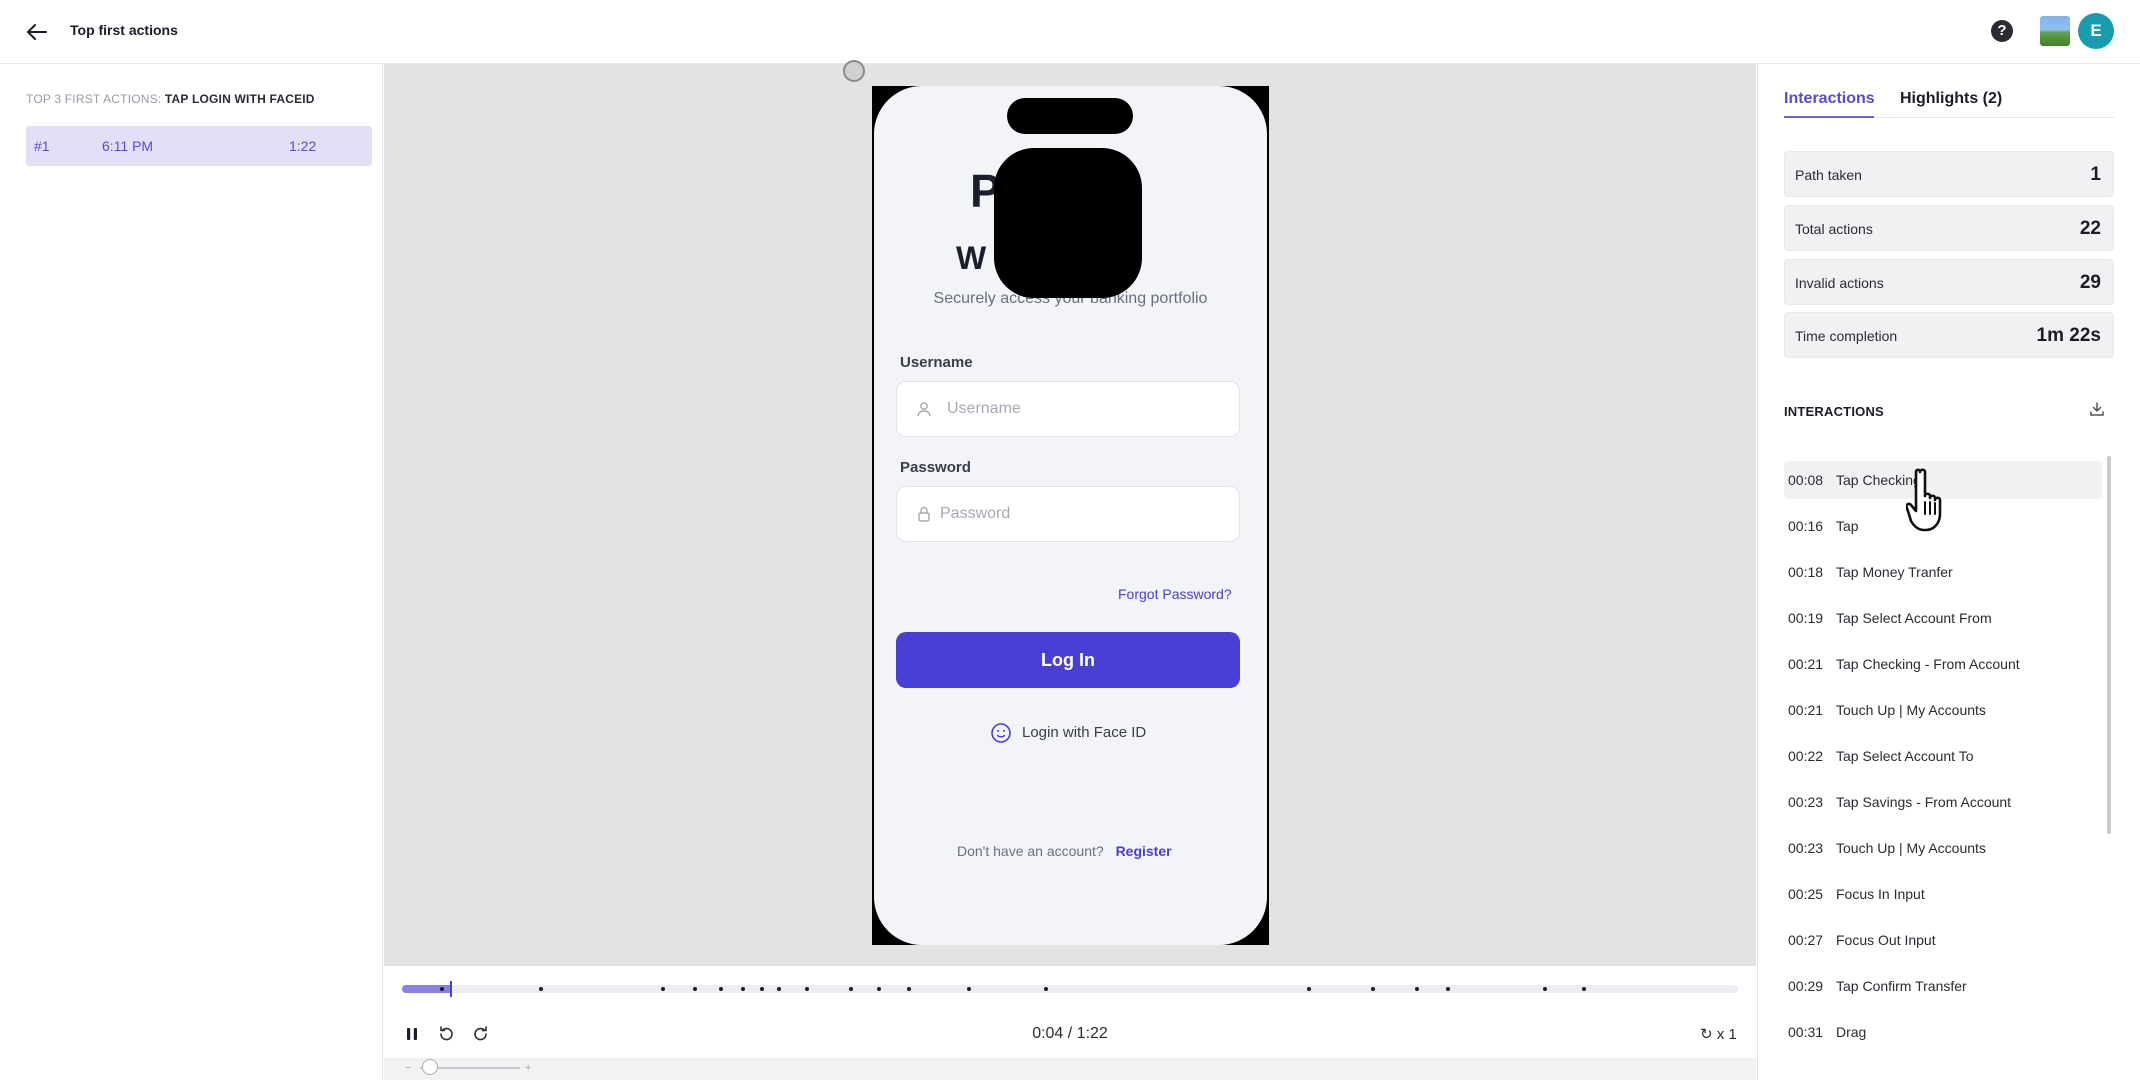 The height and width of the screenshot is (1080, 2140). Describe the element at coordinates (124, 30) in the screenshot. I see `page-title: Top first actions` at that location.